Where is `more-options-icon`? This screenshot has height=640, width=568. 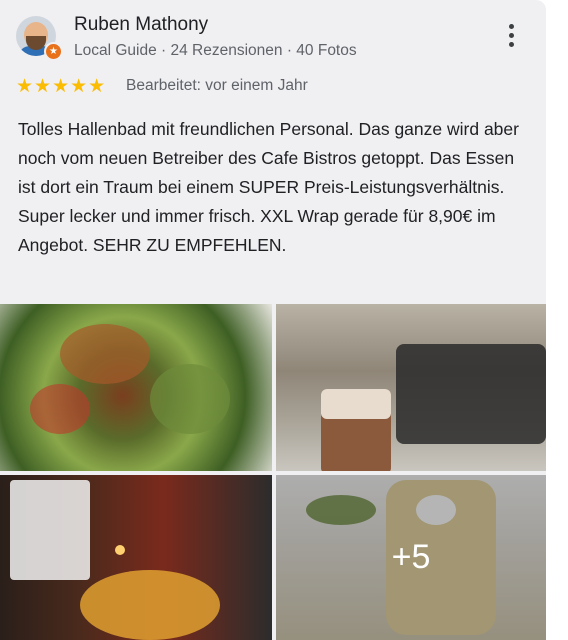
more-options-icon is located at coordinates (511, 38).